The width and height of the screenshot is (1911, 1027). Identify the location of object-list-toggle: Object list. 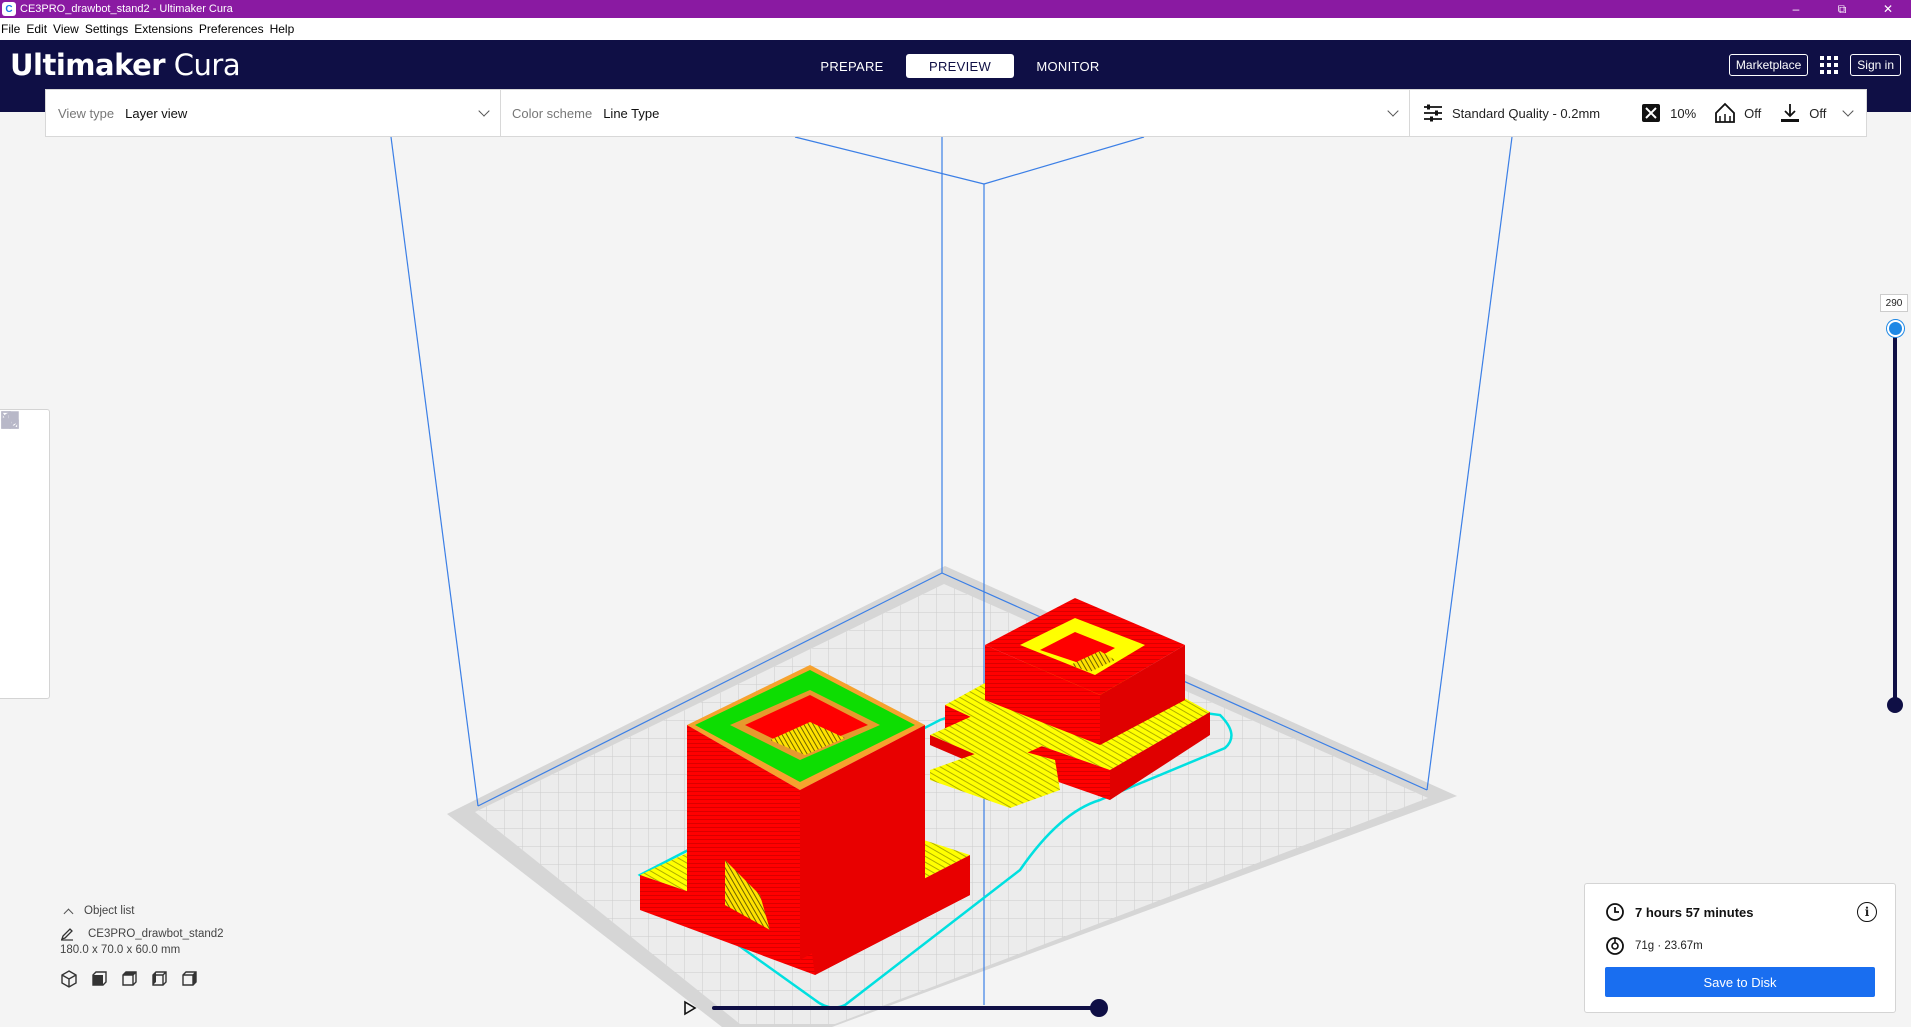
(142, 911).